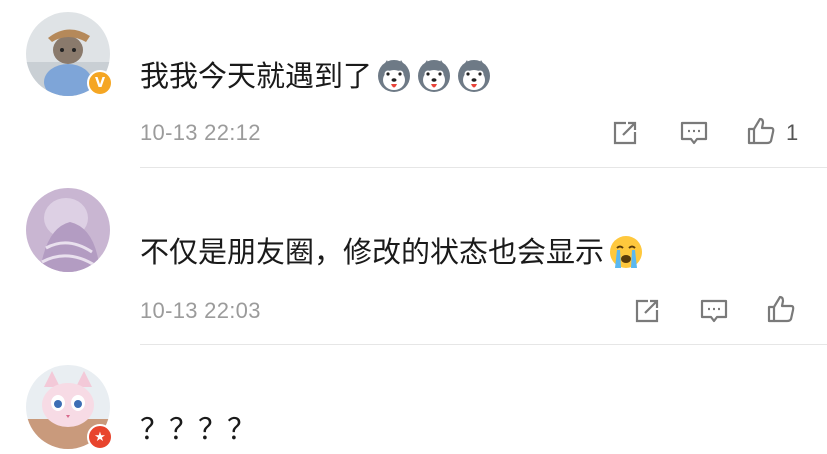 Image resolution: width=827 pixels, height=454 pixels. Describe the element at coordinates (792, 132) in the screenshot. I see `like-count: 1` at that location.